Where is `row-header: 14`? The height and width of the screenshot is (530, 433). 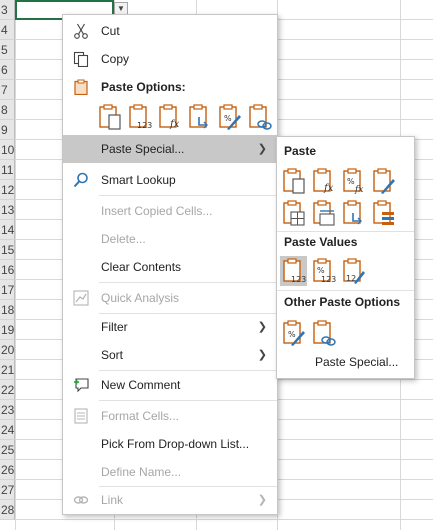 row-header: 14 is located at coordinates (7, 230).